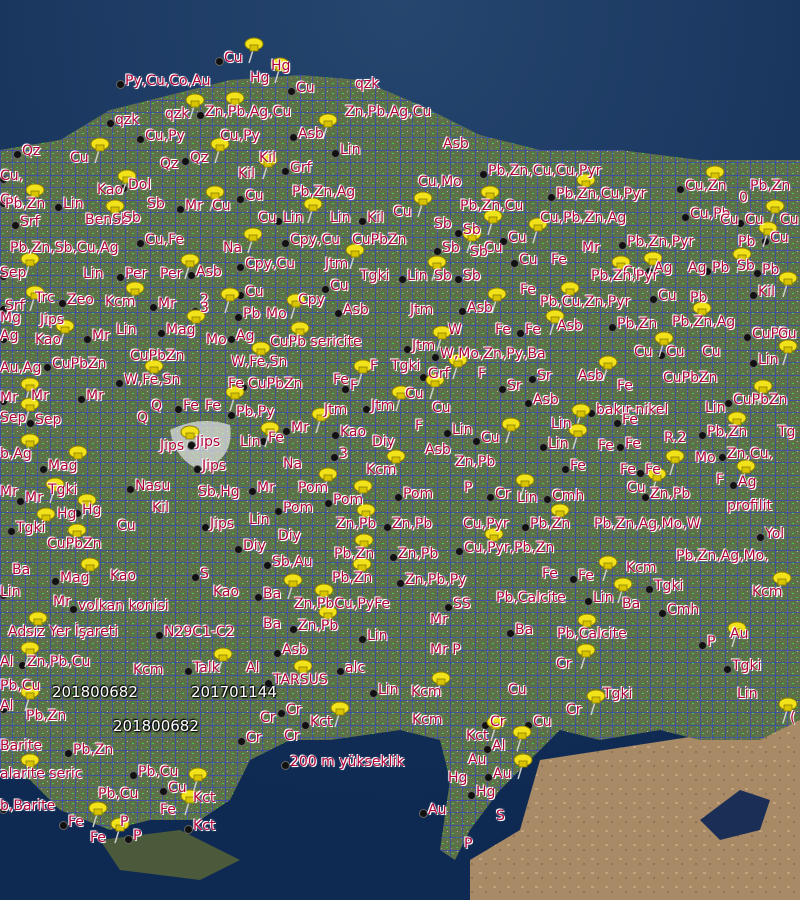 This screenshot has width=800, height=900. What do you see at coordinates (52, 320) in the screenshot?
I see `map-placemark-label: Jips` at bounding box center [52, 320].